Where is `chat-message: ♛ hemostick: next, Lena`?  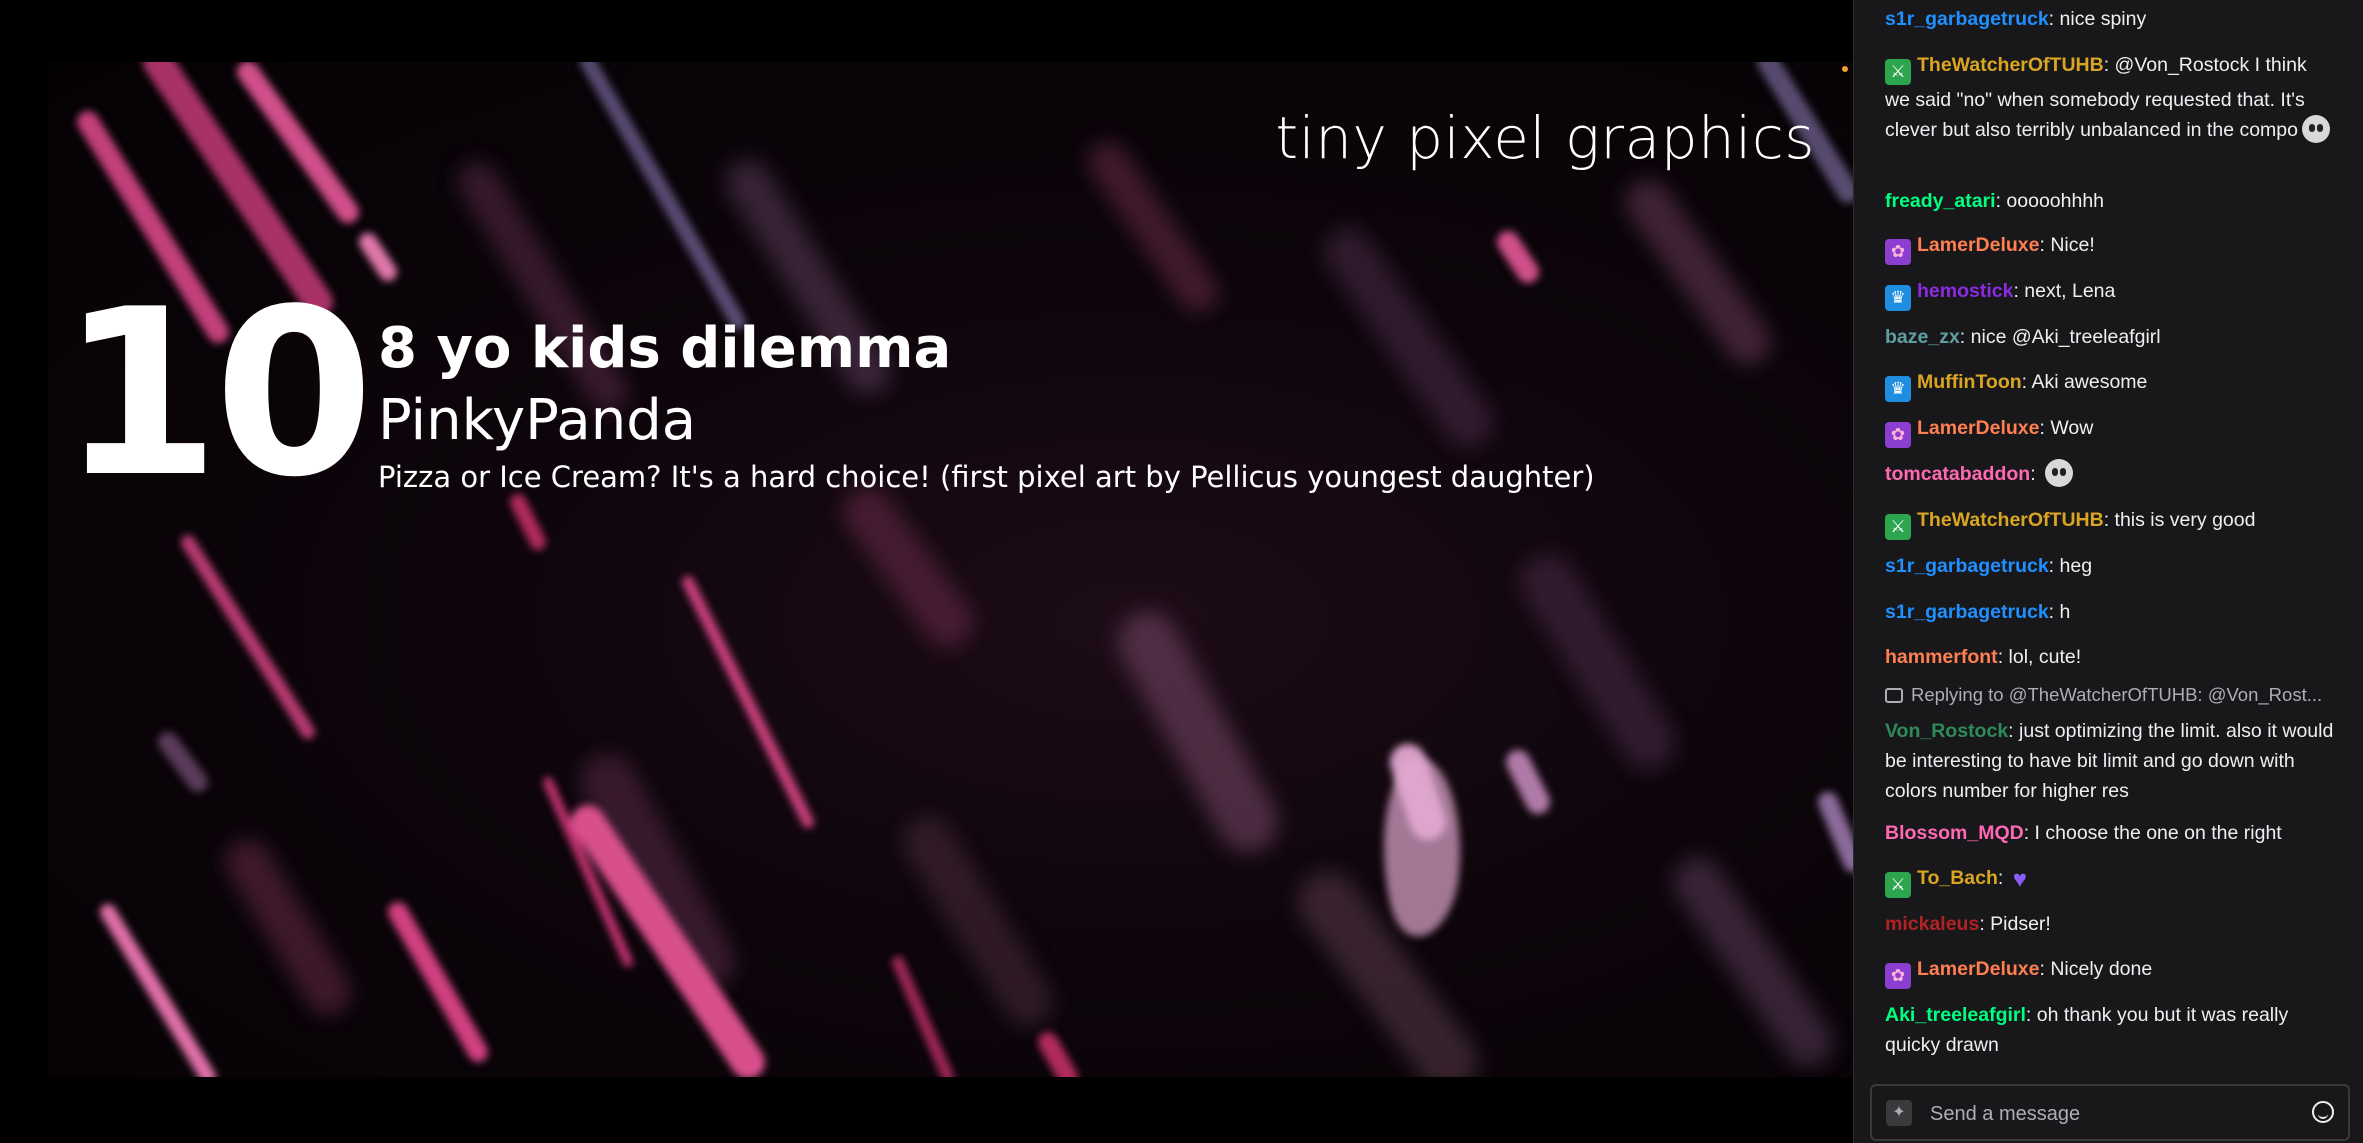 chat-message: ♛ hemostick: next, Lena is located at coordinates (2110, 293).